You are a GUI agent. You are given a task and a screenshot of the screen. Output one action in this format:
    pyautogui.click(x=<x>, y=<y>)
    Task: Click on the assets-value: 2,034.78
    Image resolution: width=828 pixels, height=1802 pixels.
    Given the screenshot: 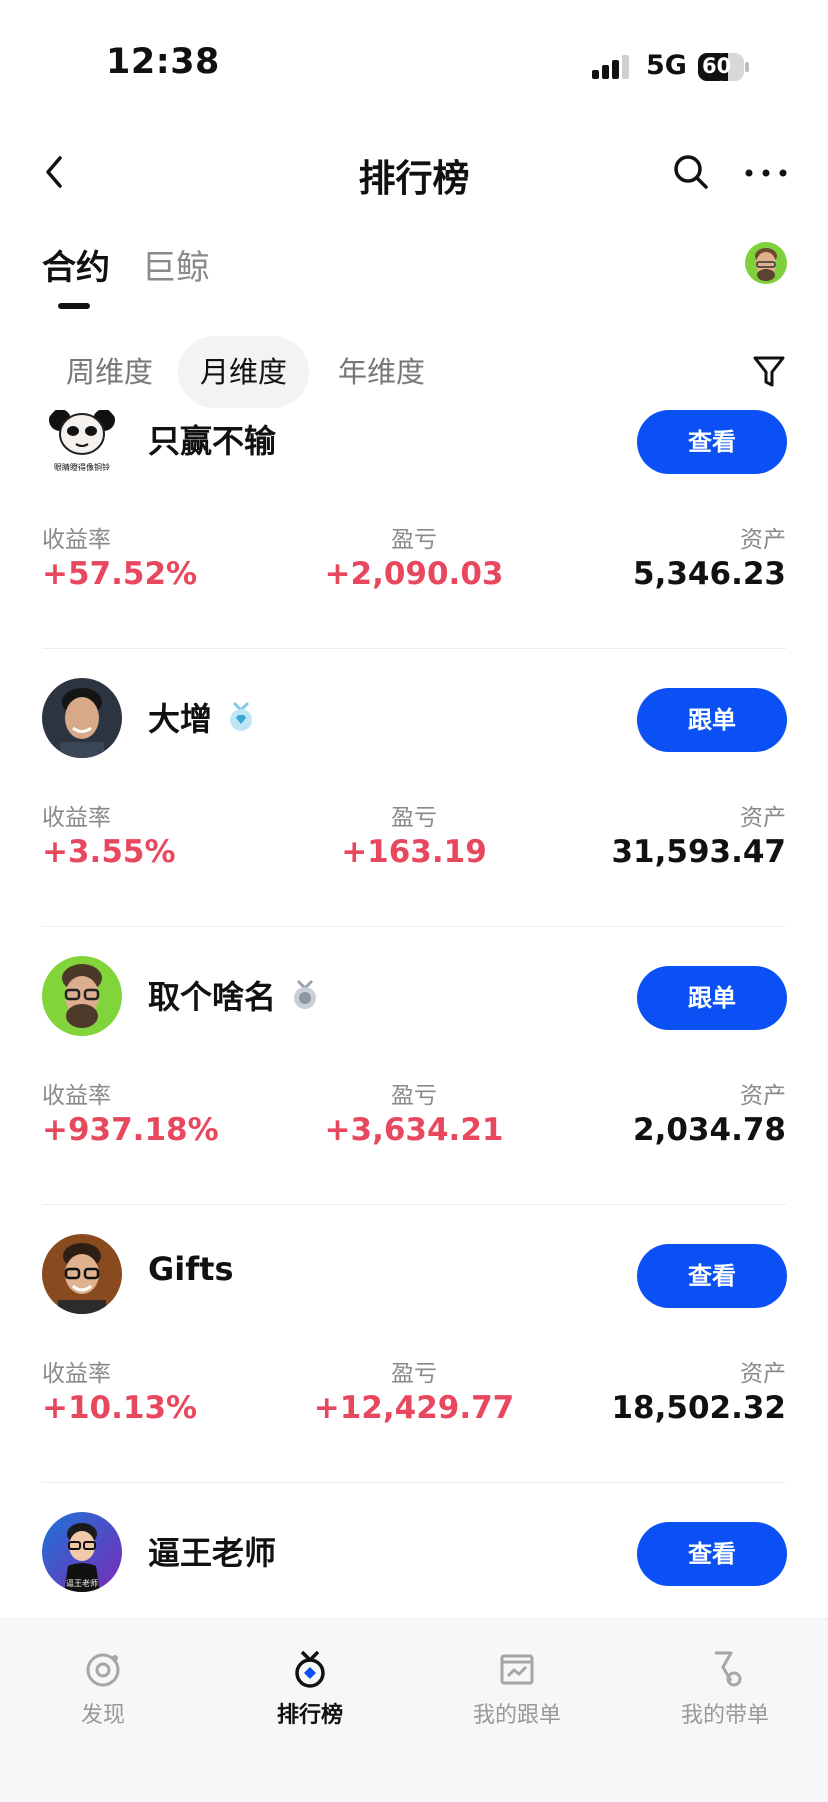 What is the action you would take?
    pyautogui.click(x=709, y=1130)
    